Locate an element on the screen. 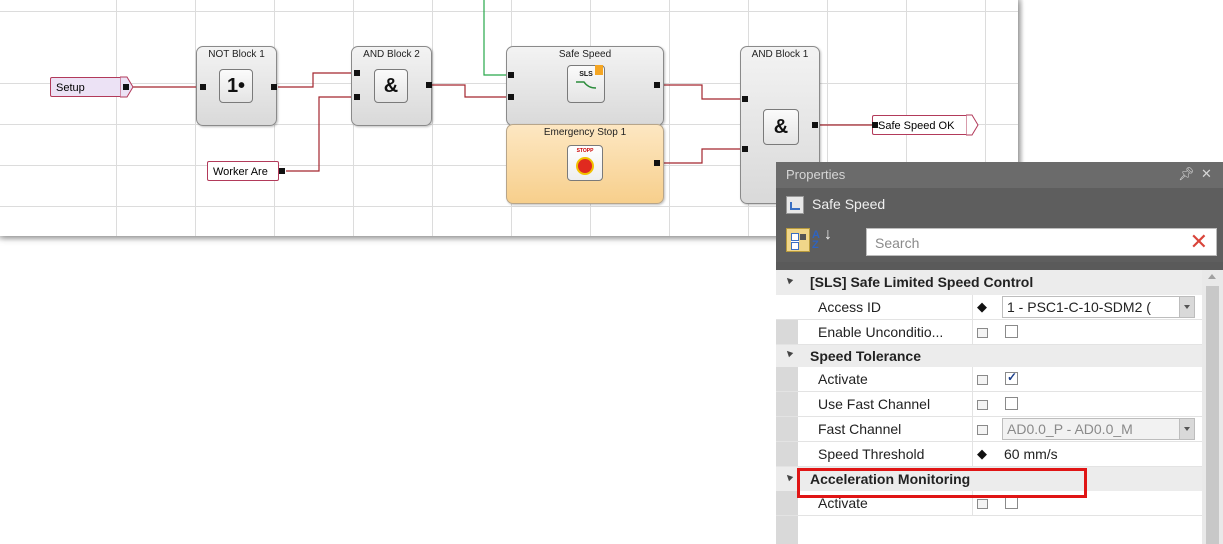  properties-title: Properties is located at coordinates (816, 174).